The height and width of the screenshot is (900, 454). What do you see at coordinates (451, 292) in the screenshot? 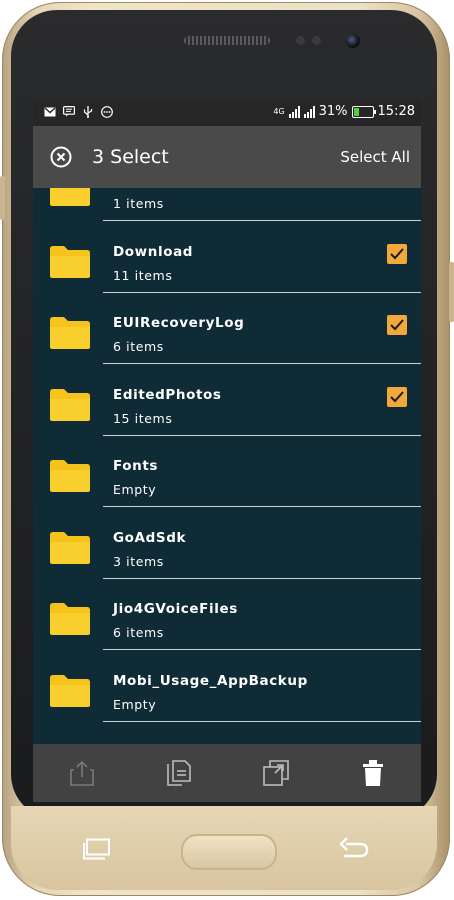
I see `power-key` at bounding box center [451, 292].